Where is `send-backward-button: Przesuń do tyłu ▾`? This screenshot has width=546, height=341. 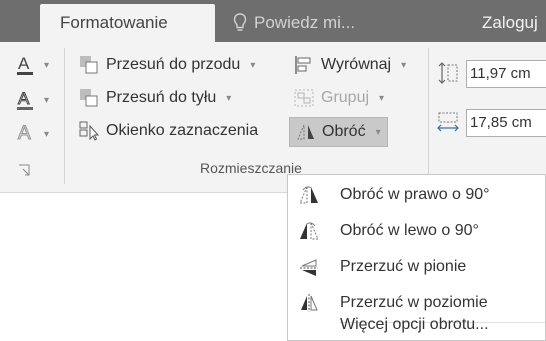
send-backward-button: Przesuń do tyłu ▾ is located at coordinates (154, 98).